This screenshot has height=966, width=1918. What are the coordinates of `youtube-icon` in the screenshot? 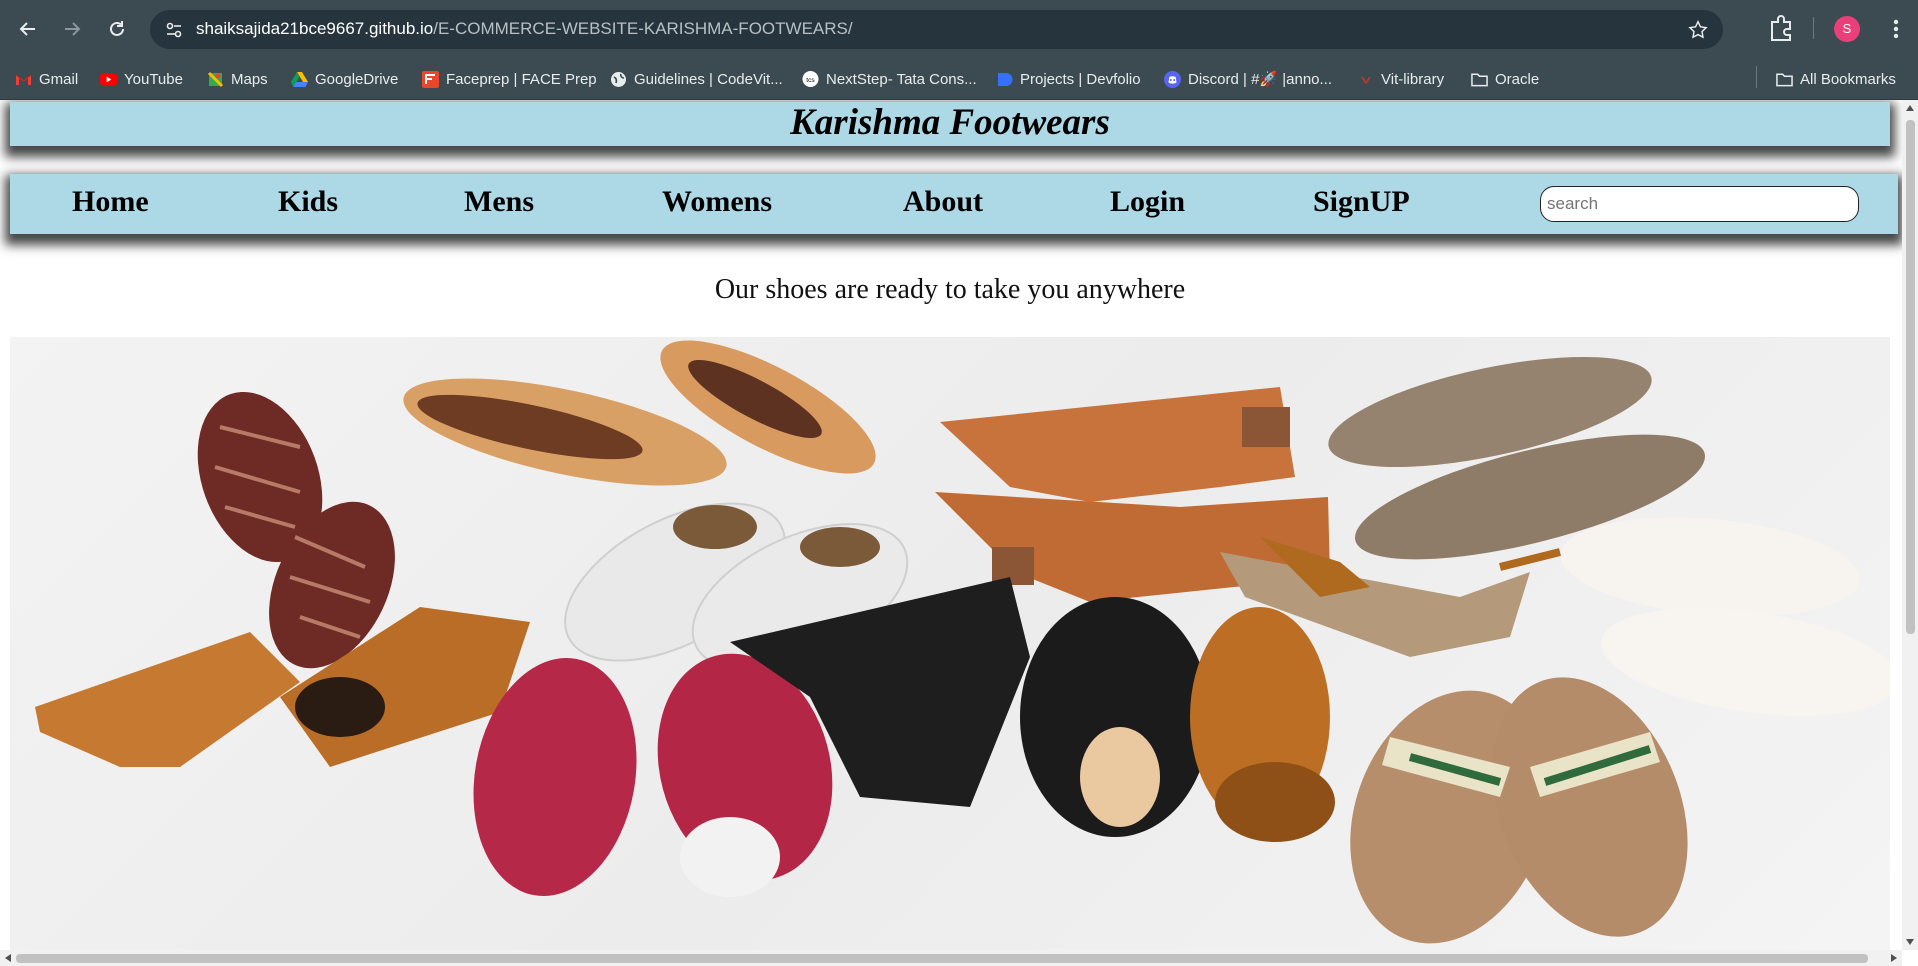 It's located at (108, 79).